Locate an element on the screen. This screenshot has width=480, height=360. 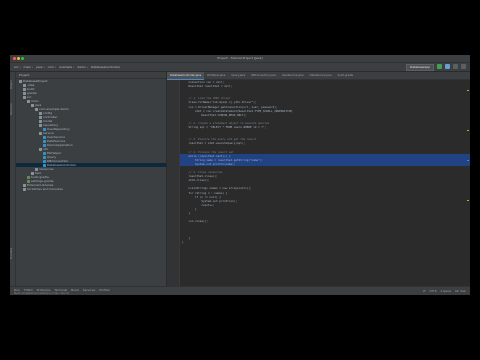
tree-item: Scratches and Consoles is located at coordinates (91, 189).